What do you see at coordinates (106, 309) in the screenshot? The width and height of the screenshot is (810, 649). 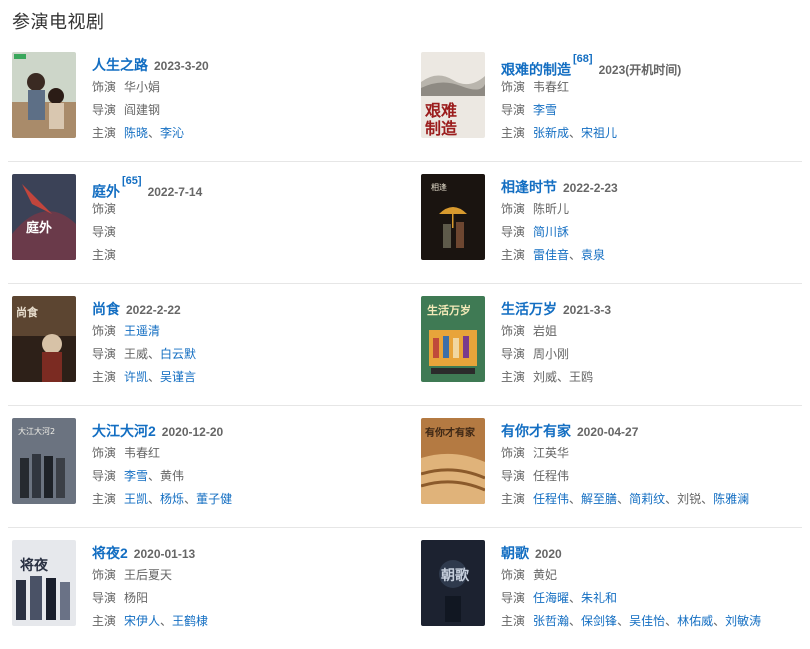 I see `series-title-link: 尚食` at bounding box center [106, 309].